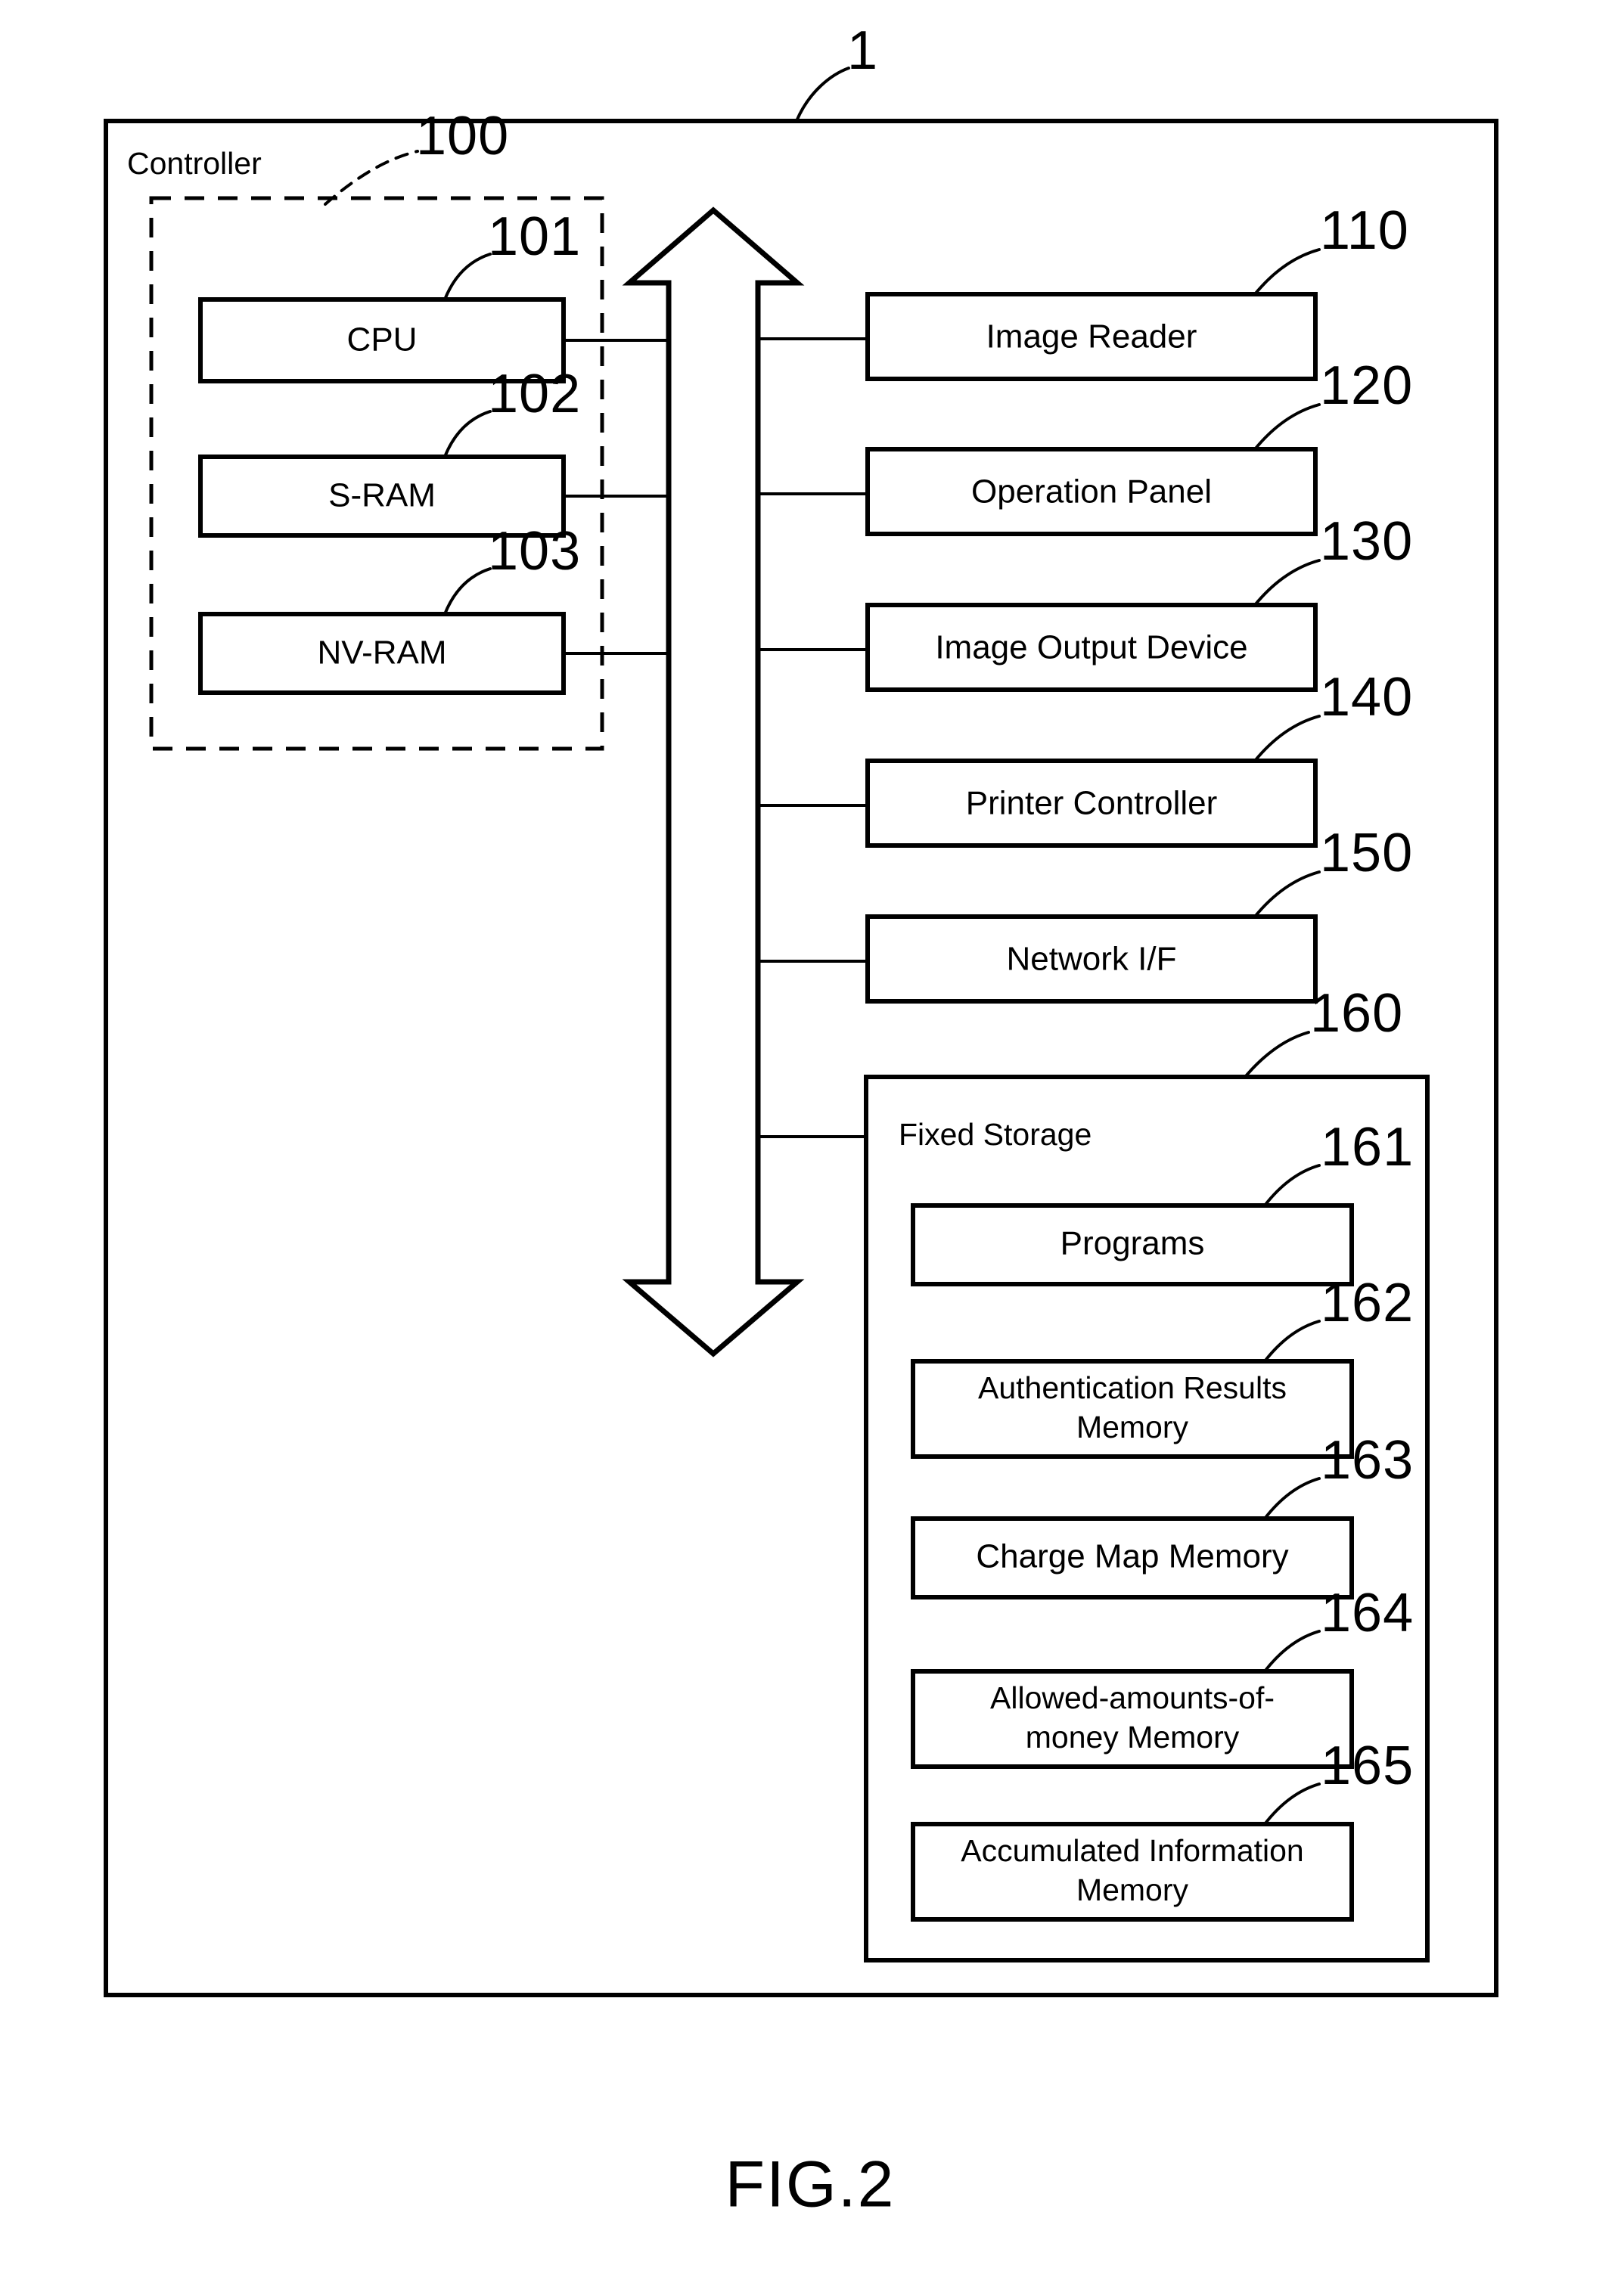 This screenshot has height=2296, width=1621. I want to click on accumulated-information-memory-label-line1: Accumulated Information, so click(1132, 1850).